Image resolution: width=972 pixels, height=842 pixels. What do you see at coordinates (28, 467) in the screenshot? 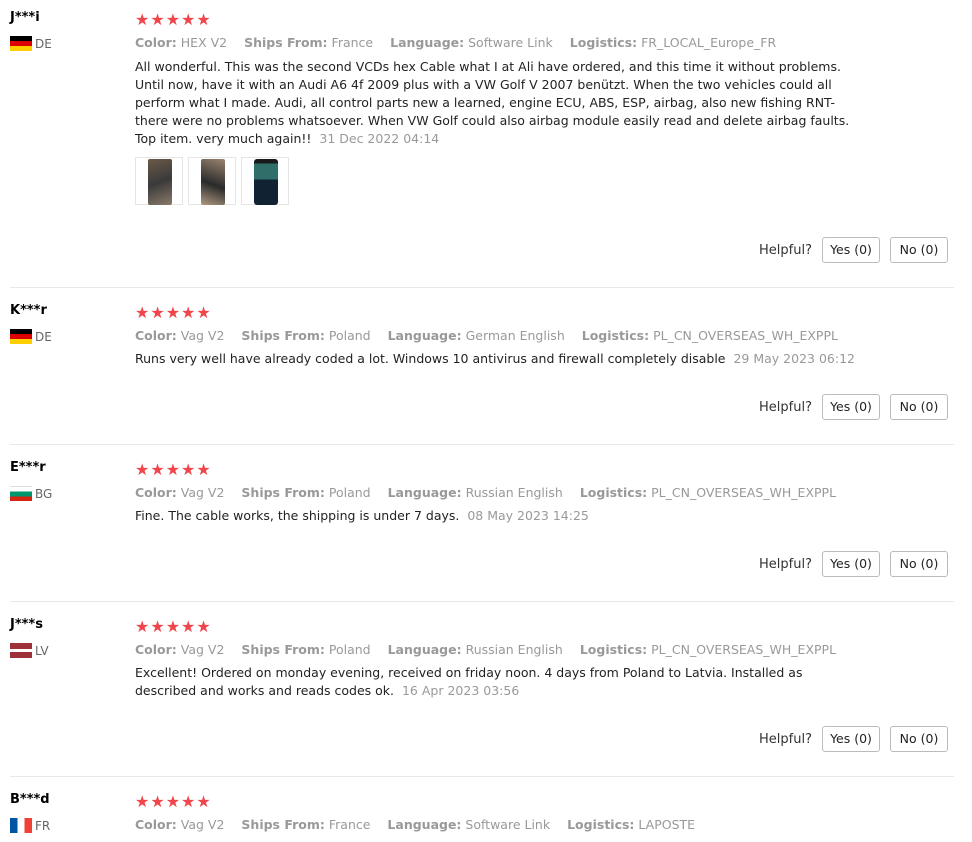
I see `reviewer-name: E***r` at bounding box center [28, 467].